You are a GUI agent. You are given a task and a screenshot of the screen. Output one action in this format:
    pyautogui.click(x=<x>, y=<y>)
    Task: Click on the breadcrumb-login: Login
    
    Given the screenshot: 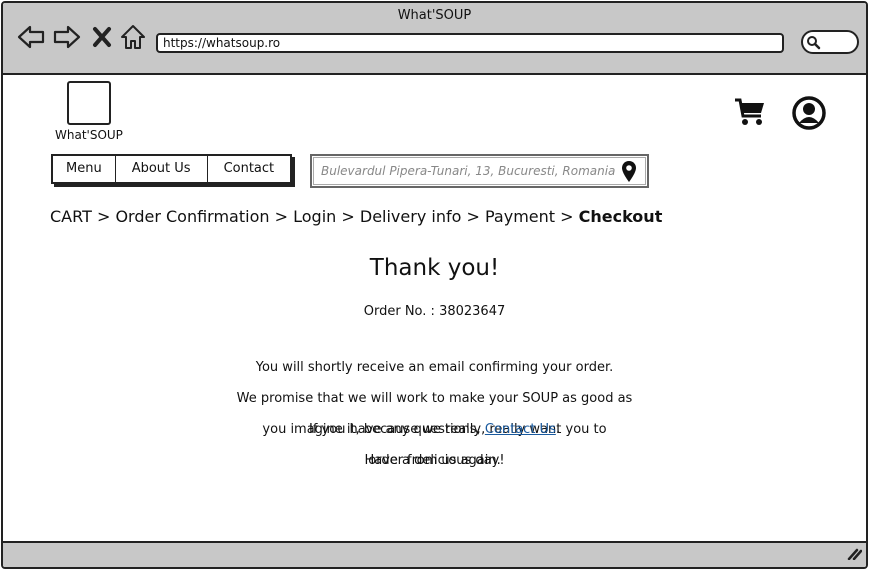 What is the action you would take?
    pyautogui.click(x=314, y=216)
    